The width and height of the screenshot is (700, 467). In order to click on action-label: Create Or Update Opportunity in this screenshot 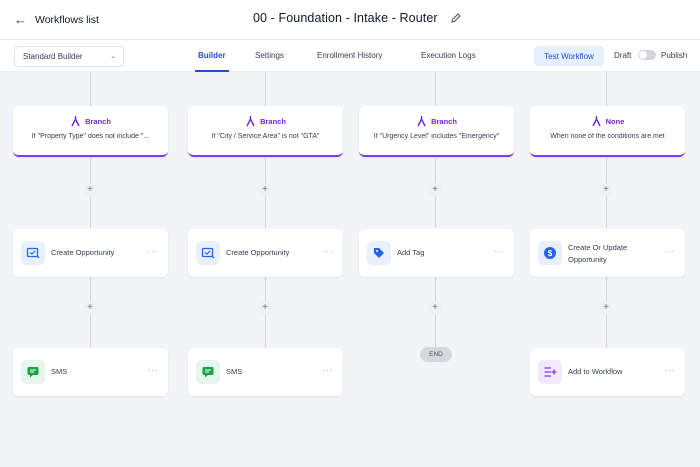, I will do `click(598, 253)`.